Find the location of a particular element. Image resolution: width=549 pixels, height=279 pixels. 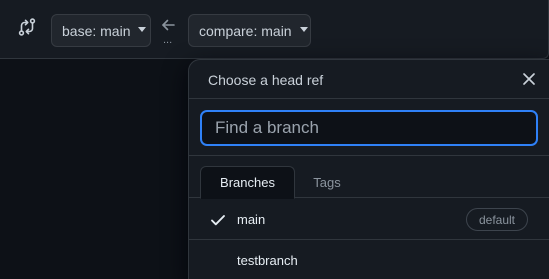

branch-name: testbranch is located at coordinates (267, 260).